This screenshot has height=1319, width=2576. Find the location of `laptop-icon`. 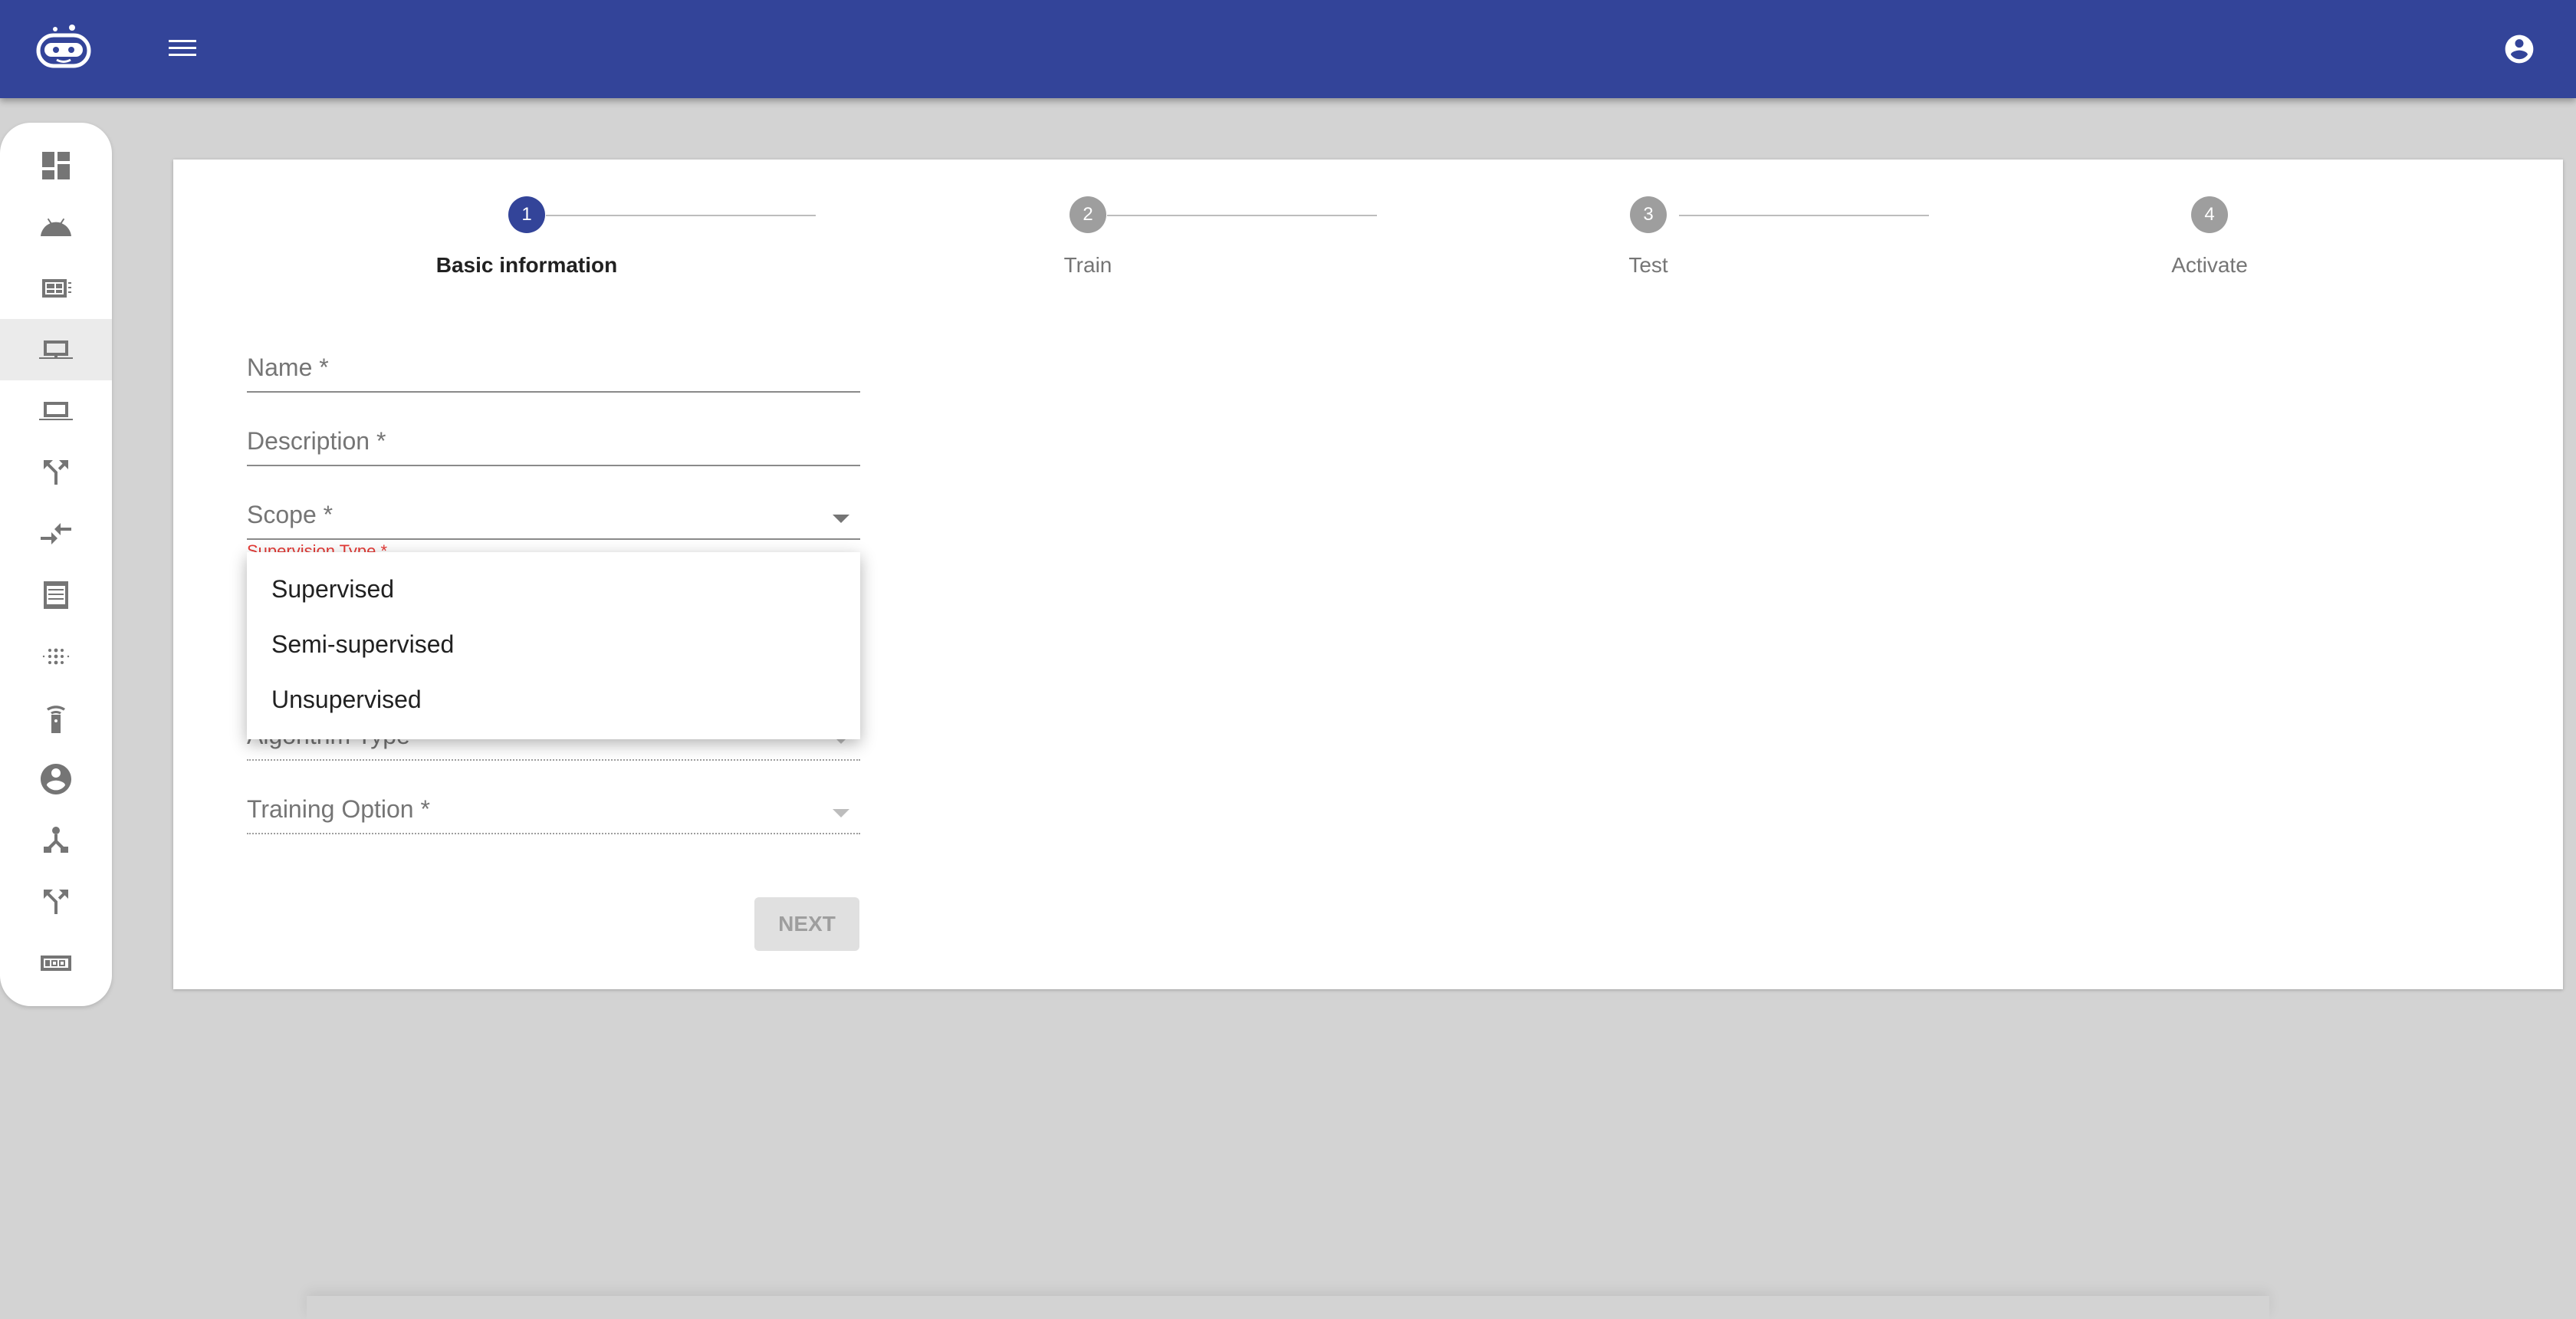

laptop-icon is located at coordinates (56, 349).